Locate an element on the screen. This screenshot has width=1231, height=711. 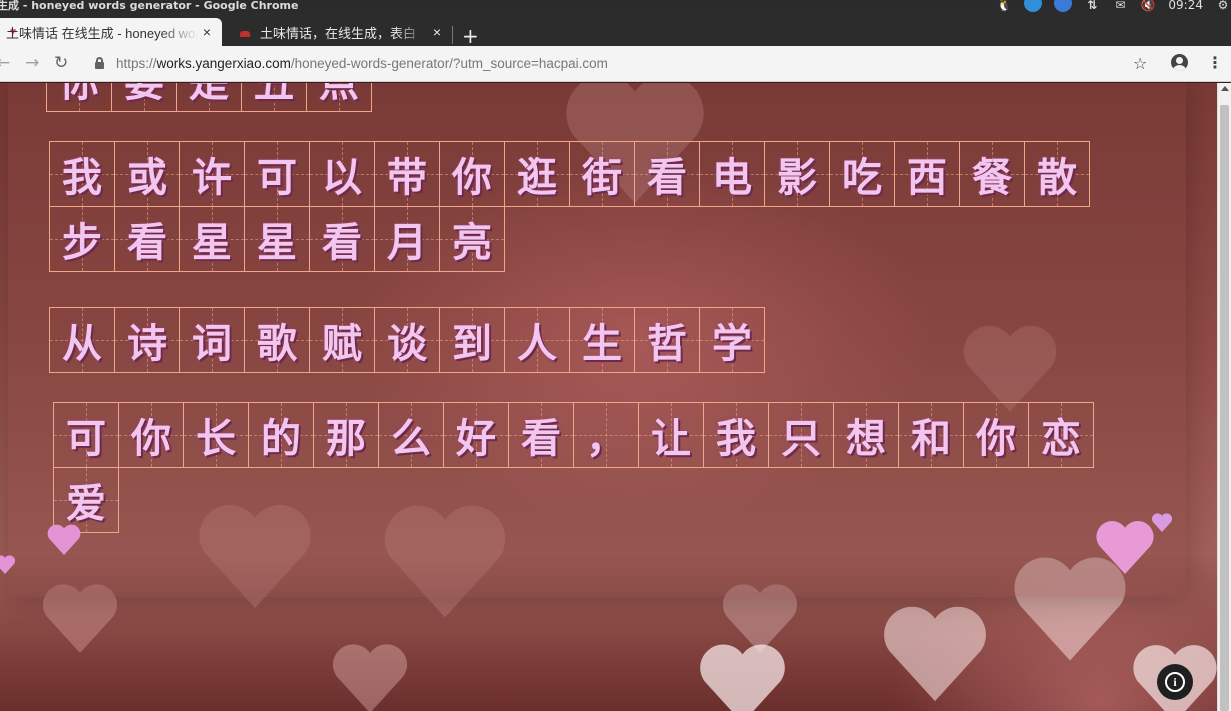
char-cell: 亮 is located at coordinates (472, 239).